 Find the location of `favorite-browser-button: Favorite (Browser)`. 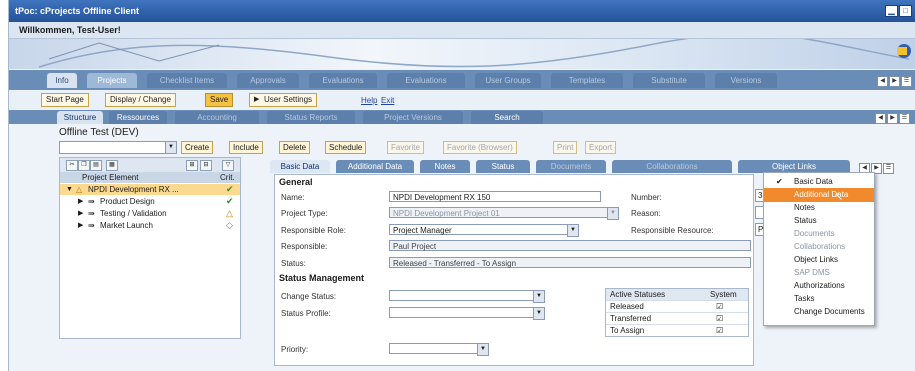

favorite-browser-button: Favorite (Browser) is located at coordinates (480, 147).